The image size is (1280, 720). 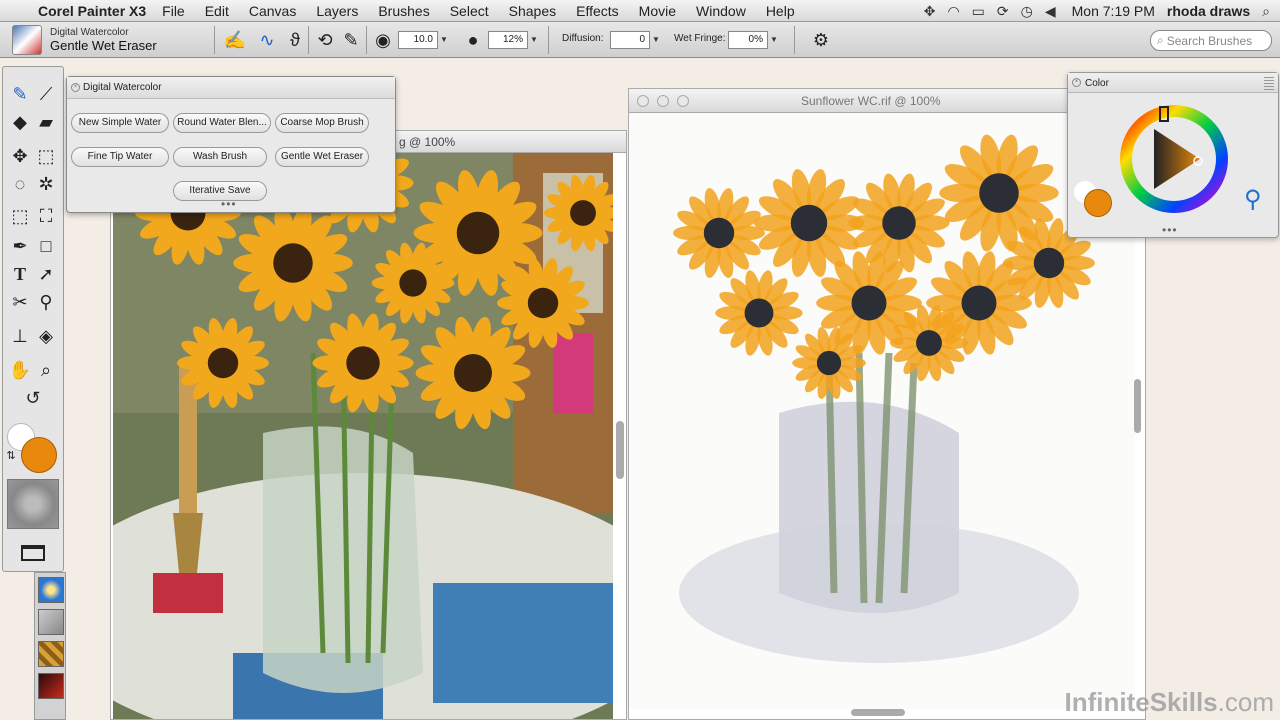 What do you see at coordinates (748, 40) in the screenshot?
I see `wet-fringe-field: 0%` at bounding box center [748, 40].